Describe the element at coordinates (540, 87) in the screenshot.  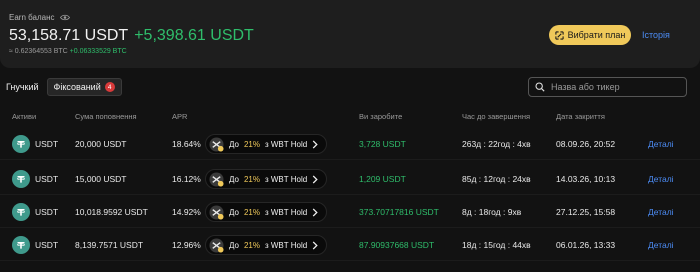
I see `search-icon` at that location.